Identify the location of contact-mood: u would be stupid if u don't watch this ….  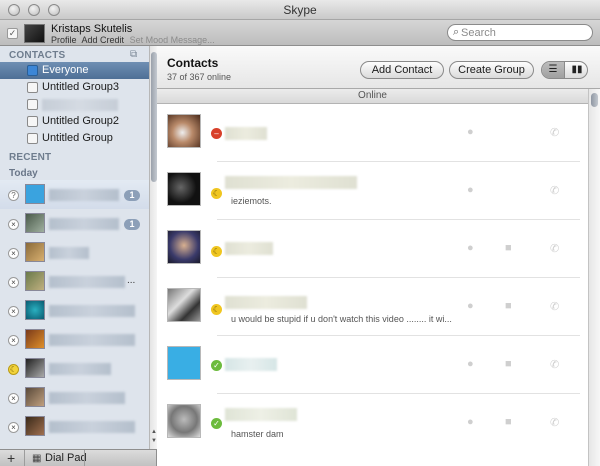
(341, 319).